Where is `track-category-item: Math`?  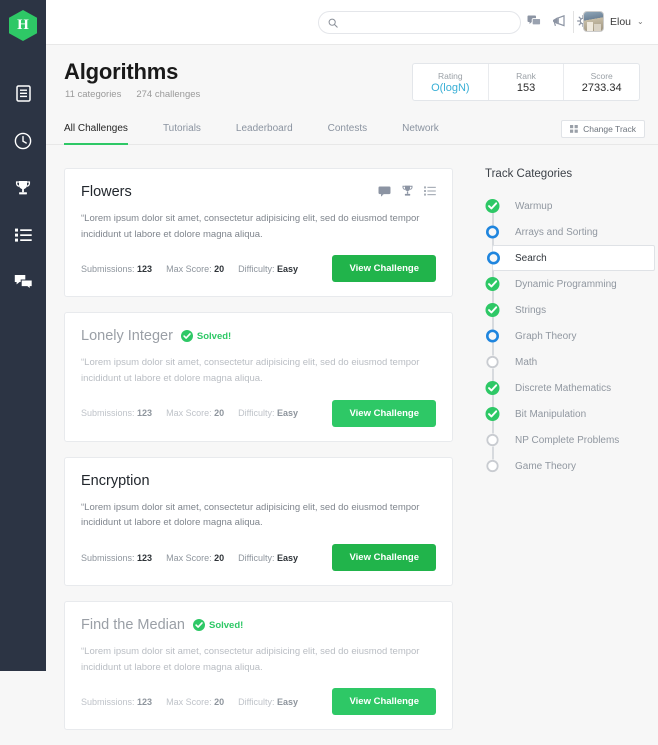
track-category-item: Math is located at coordinates (570, 362).